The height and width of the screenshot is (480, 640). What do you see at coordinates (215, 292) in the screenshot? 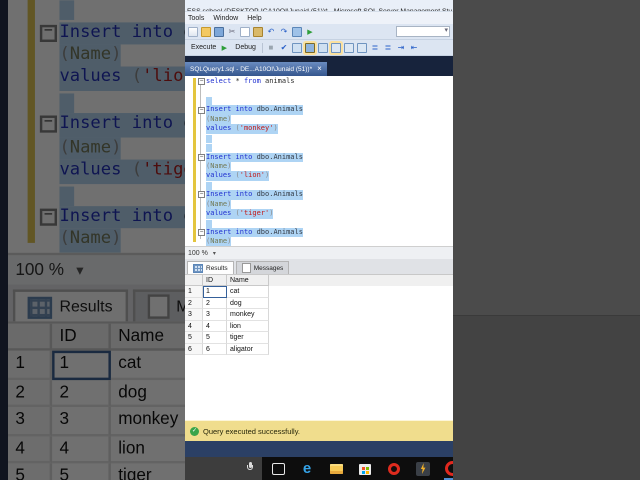
I see `id-cell: 1` at bounding box center [215, 292].